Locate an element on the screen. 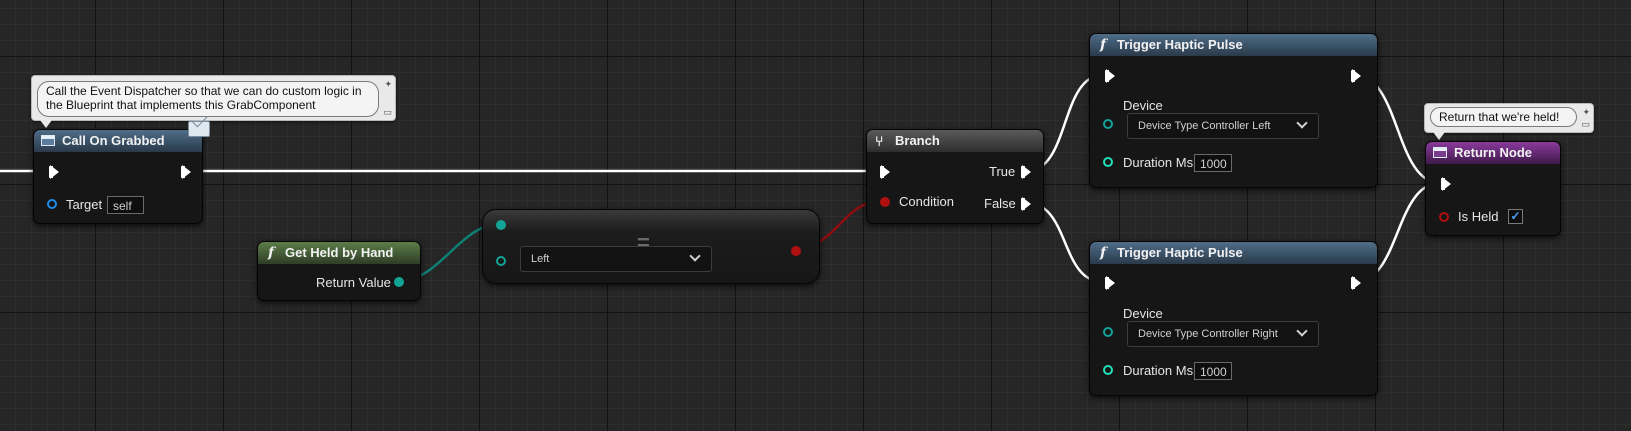 The width and height of the screenshot is (1631, 431). is-held-checkbox: ✓ is located at coordinates (1515, 216).